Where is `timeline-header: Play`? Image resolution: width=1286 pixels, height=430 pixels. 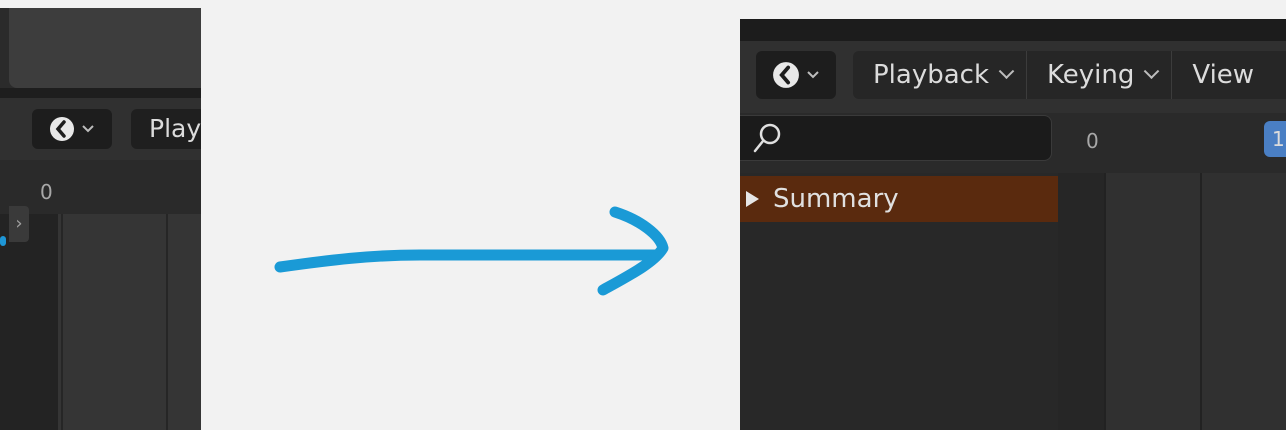 timeline-header: Play is located at coordinates (100, 129).